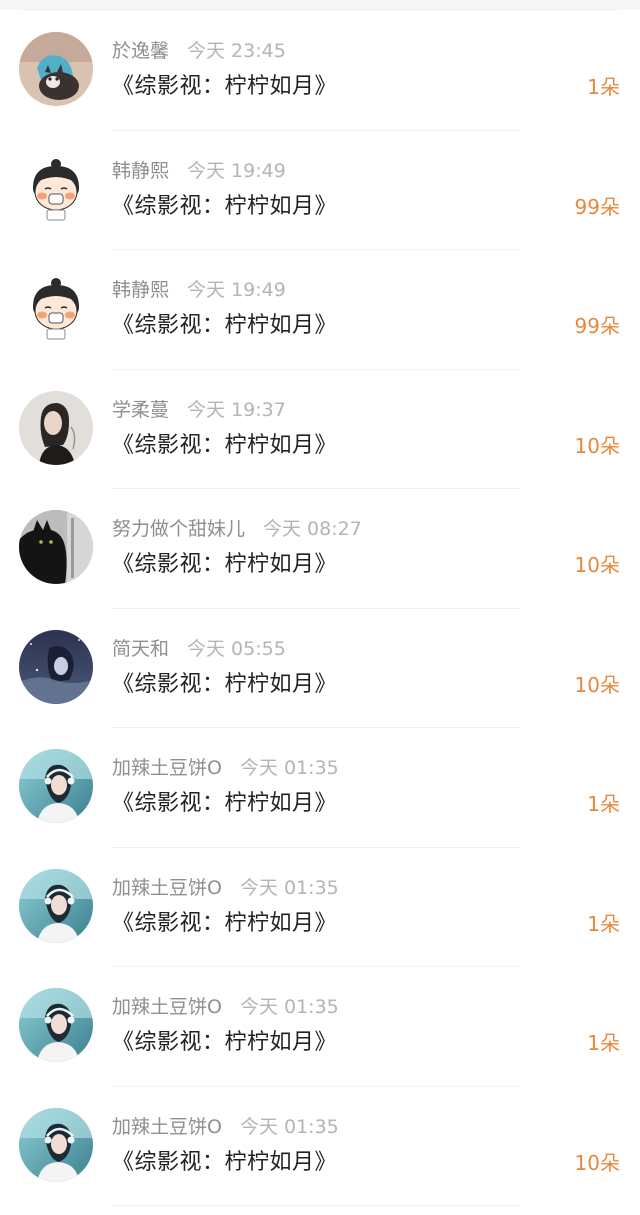  I want to click on list-item: 简天和 今天 05:55 《综影视：柠柠如月》 10朵, so click(320, 669).